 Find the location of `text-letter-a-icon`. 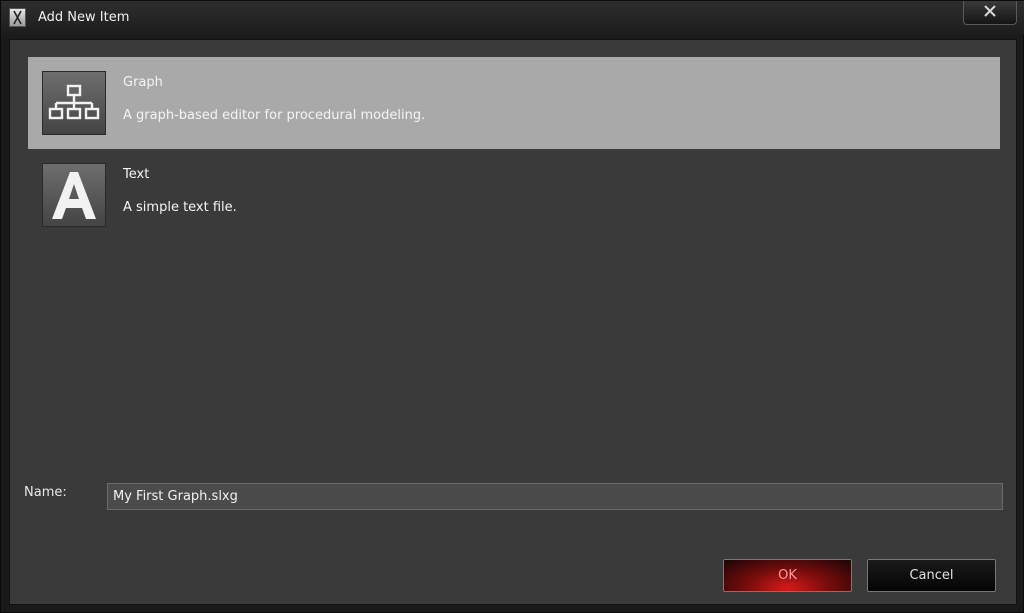

text-letter-a-icon is located at coordinates (74, 195).